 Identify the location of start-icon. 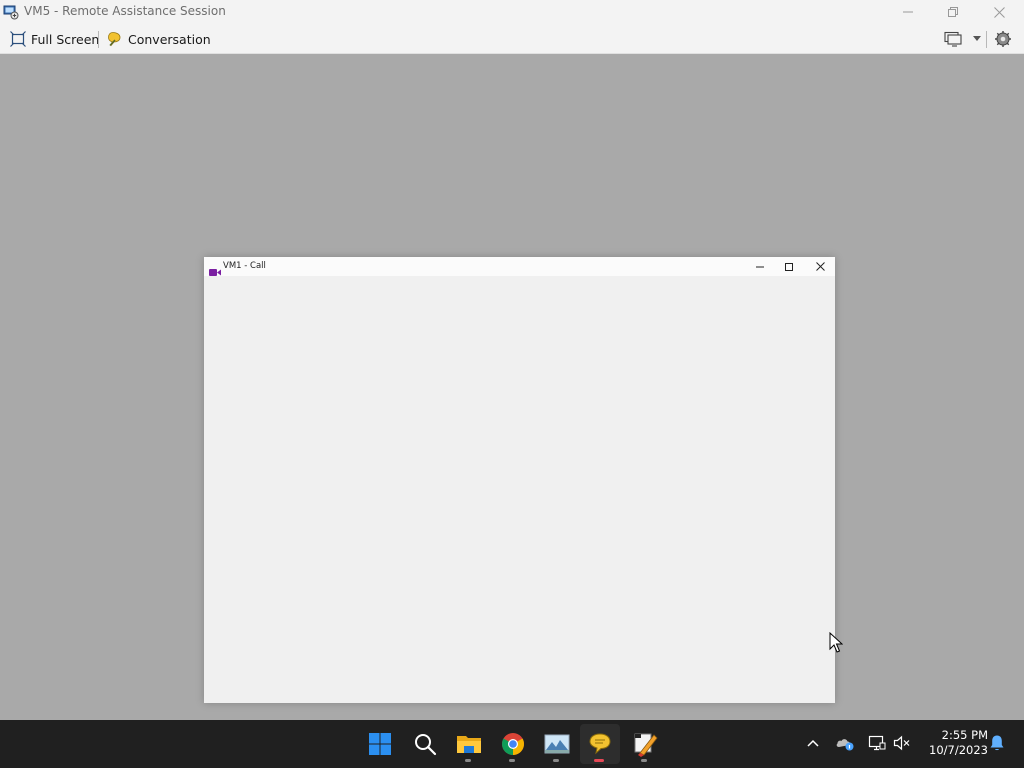
(380, 744).